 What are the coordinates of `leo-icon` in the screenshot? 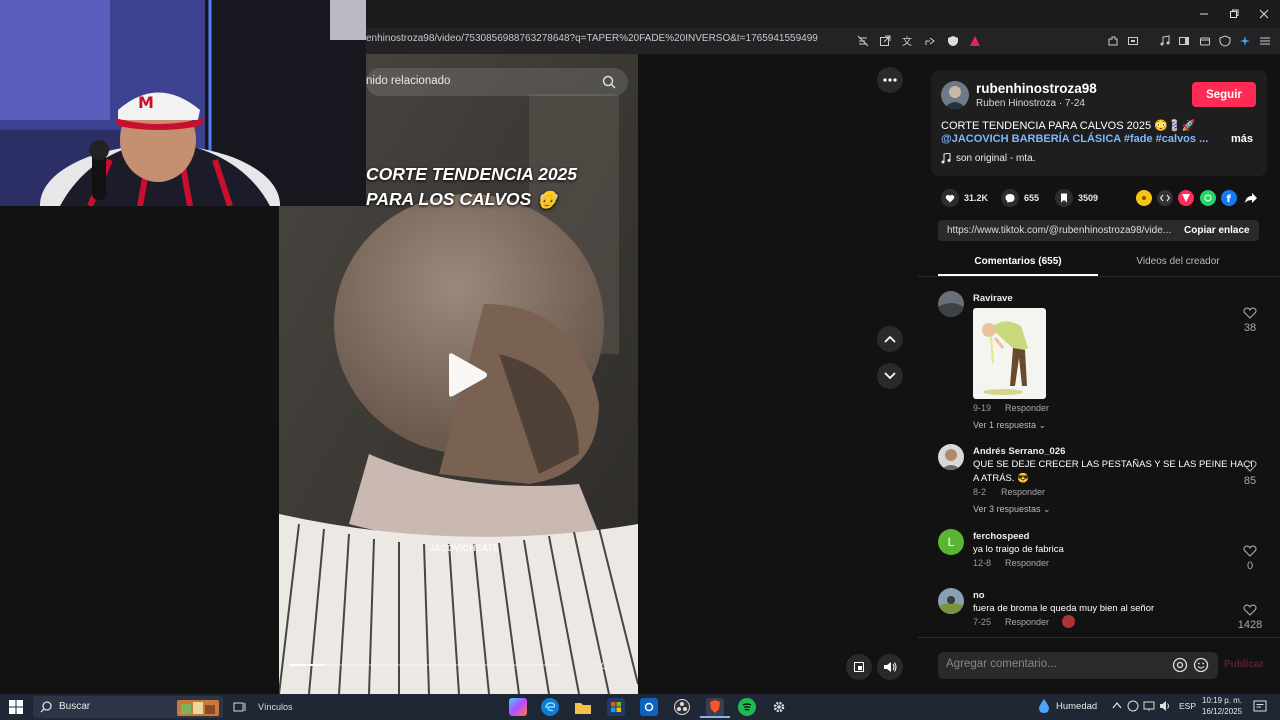 It's located at (1245, 41).